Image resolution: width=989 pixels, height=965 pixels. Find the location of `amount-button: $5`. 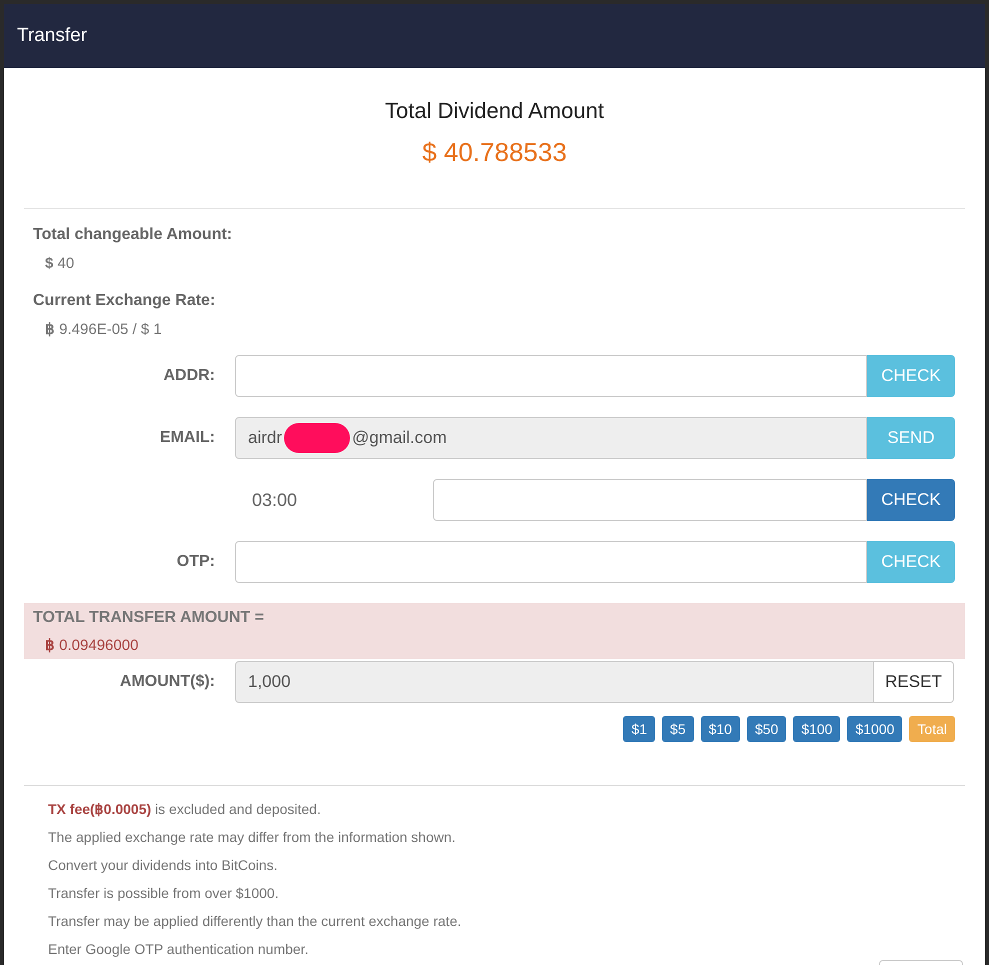

amount-button: $5 is located at coordinates (678, 729).